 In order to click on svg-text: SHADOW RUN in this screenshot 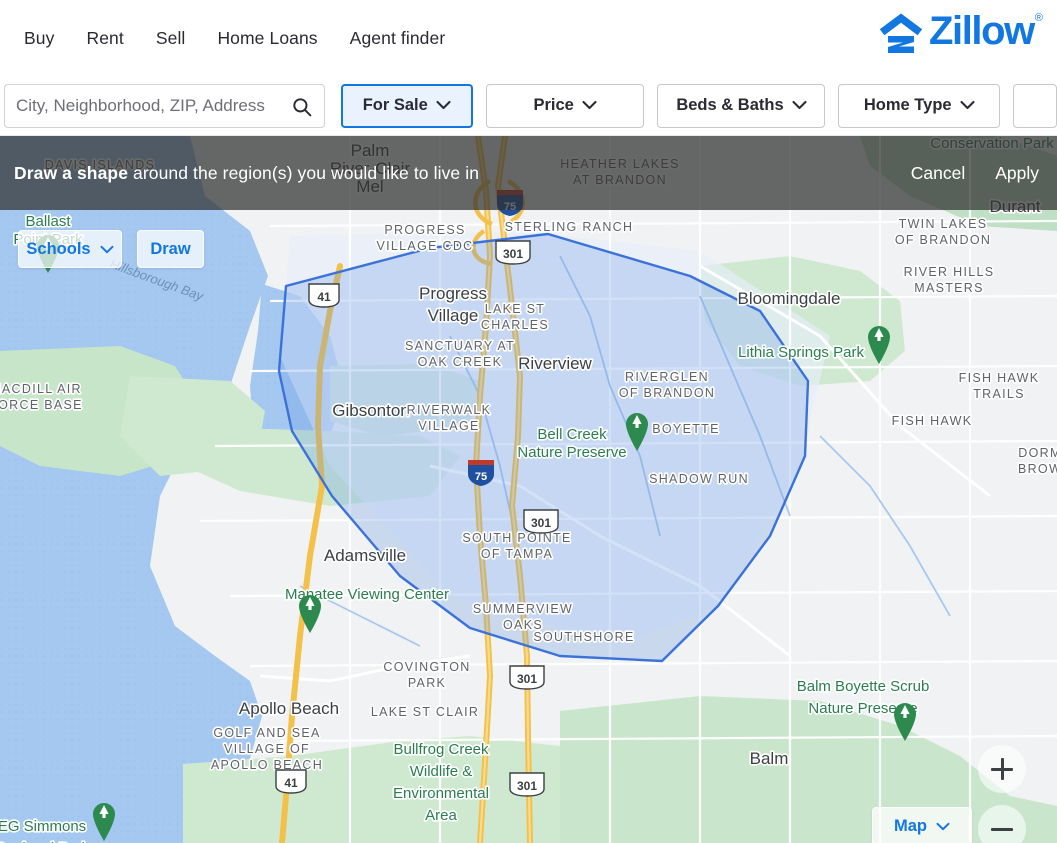, I will do `click(699, 479)`.